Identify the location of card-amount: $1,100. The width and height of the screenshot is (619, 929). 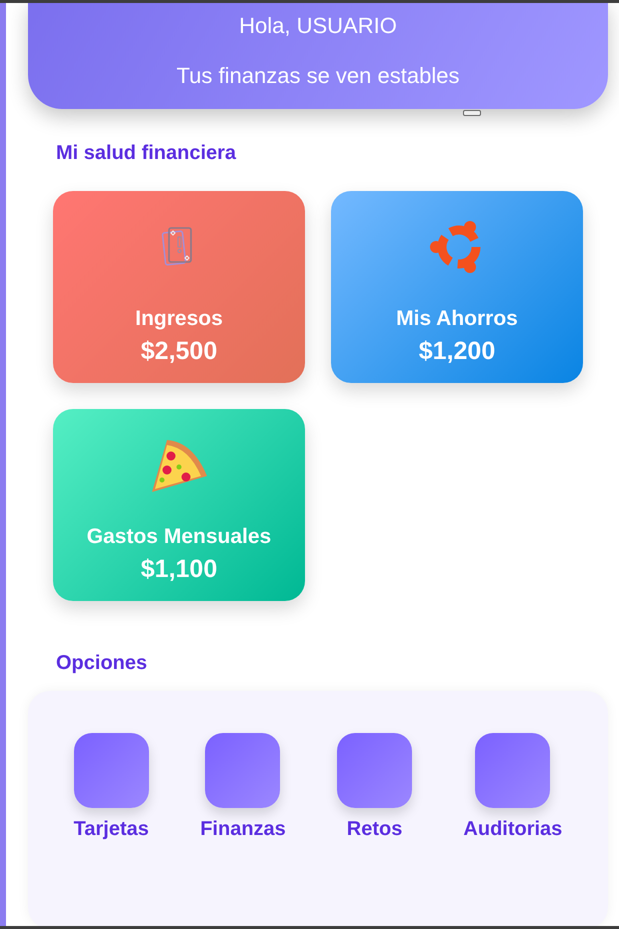
(179, 569).